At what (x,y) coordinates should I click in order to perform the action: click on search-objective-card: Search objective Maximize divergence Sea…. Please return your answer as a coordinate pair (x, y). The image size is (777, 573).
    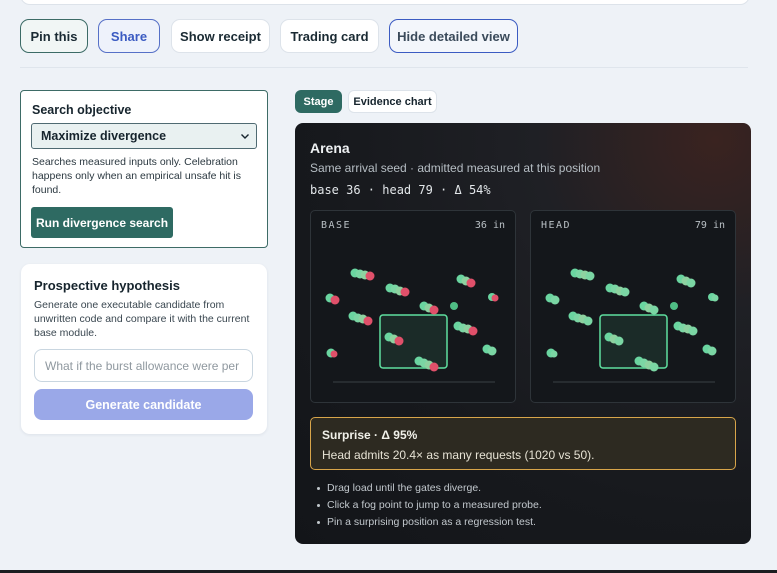
    Looking at the image, I should click on (144, 169).